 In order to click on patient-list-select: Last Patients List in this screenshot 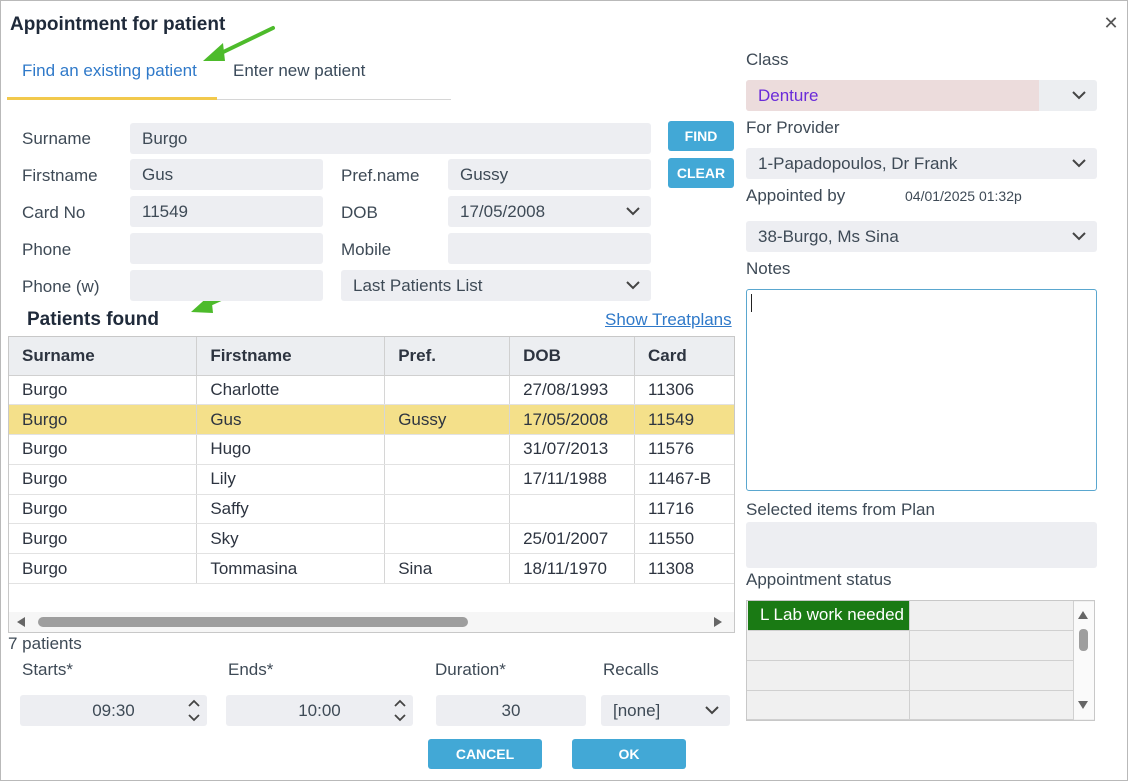, I will do `click(496, 285)`.